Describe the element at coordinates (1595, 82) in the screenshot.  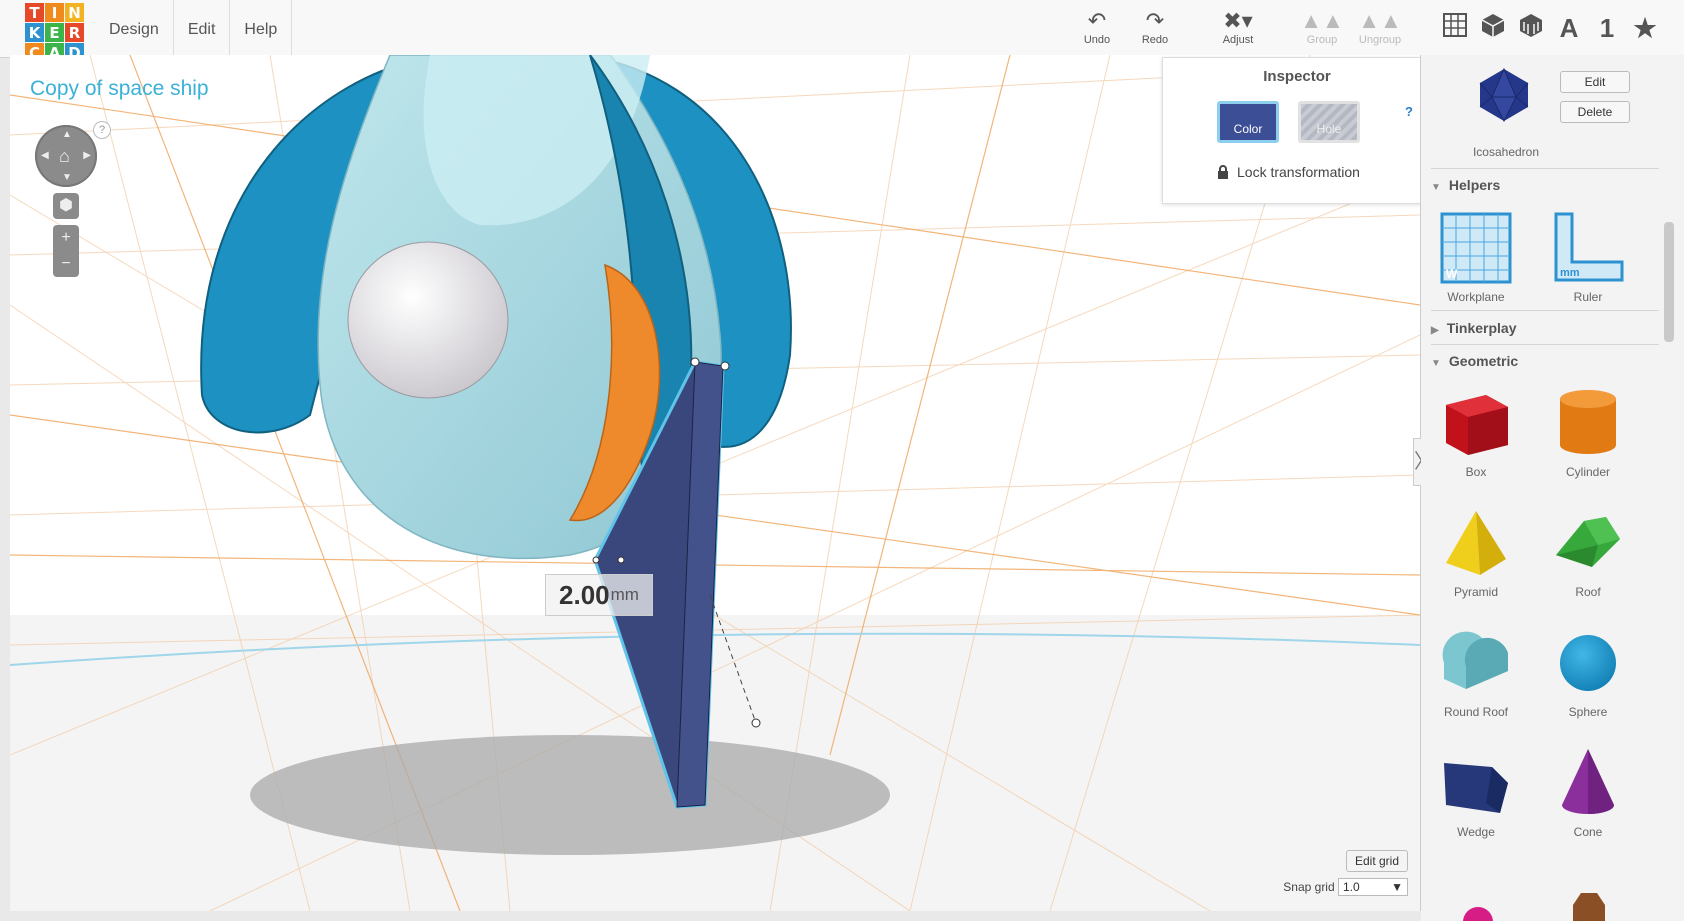
I see `edit-shape-button: Edit` at that location.